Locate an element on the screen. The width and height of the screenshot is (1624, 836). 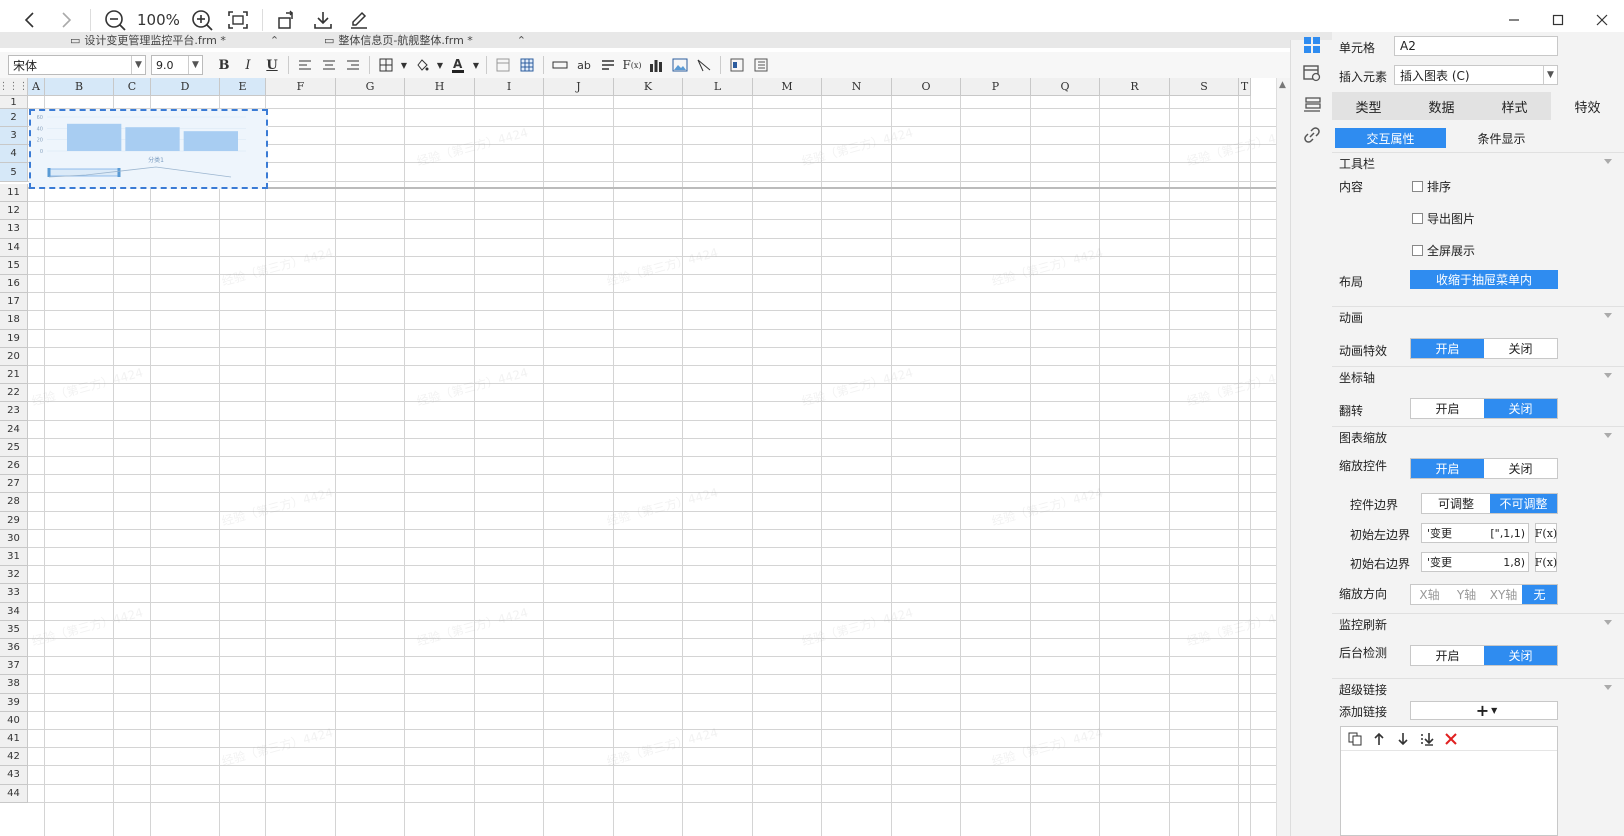
move-bottom-icon is located at coordinates (1427, 739).